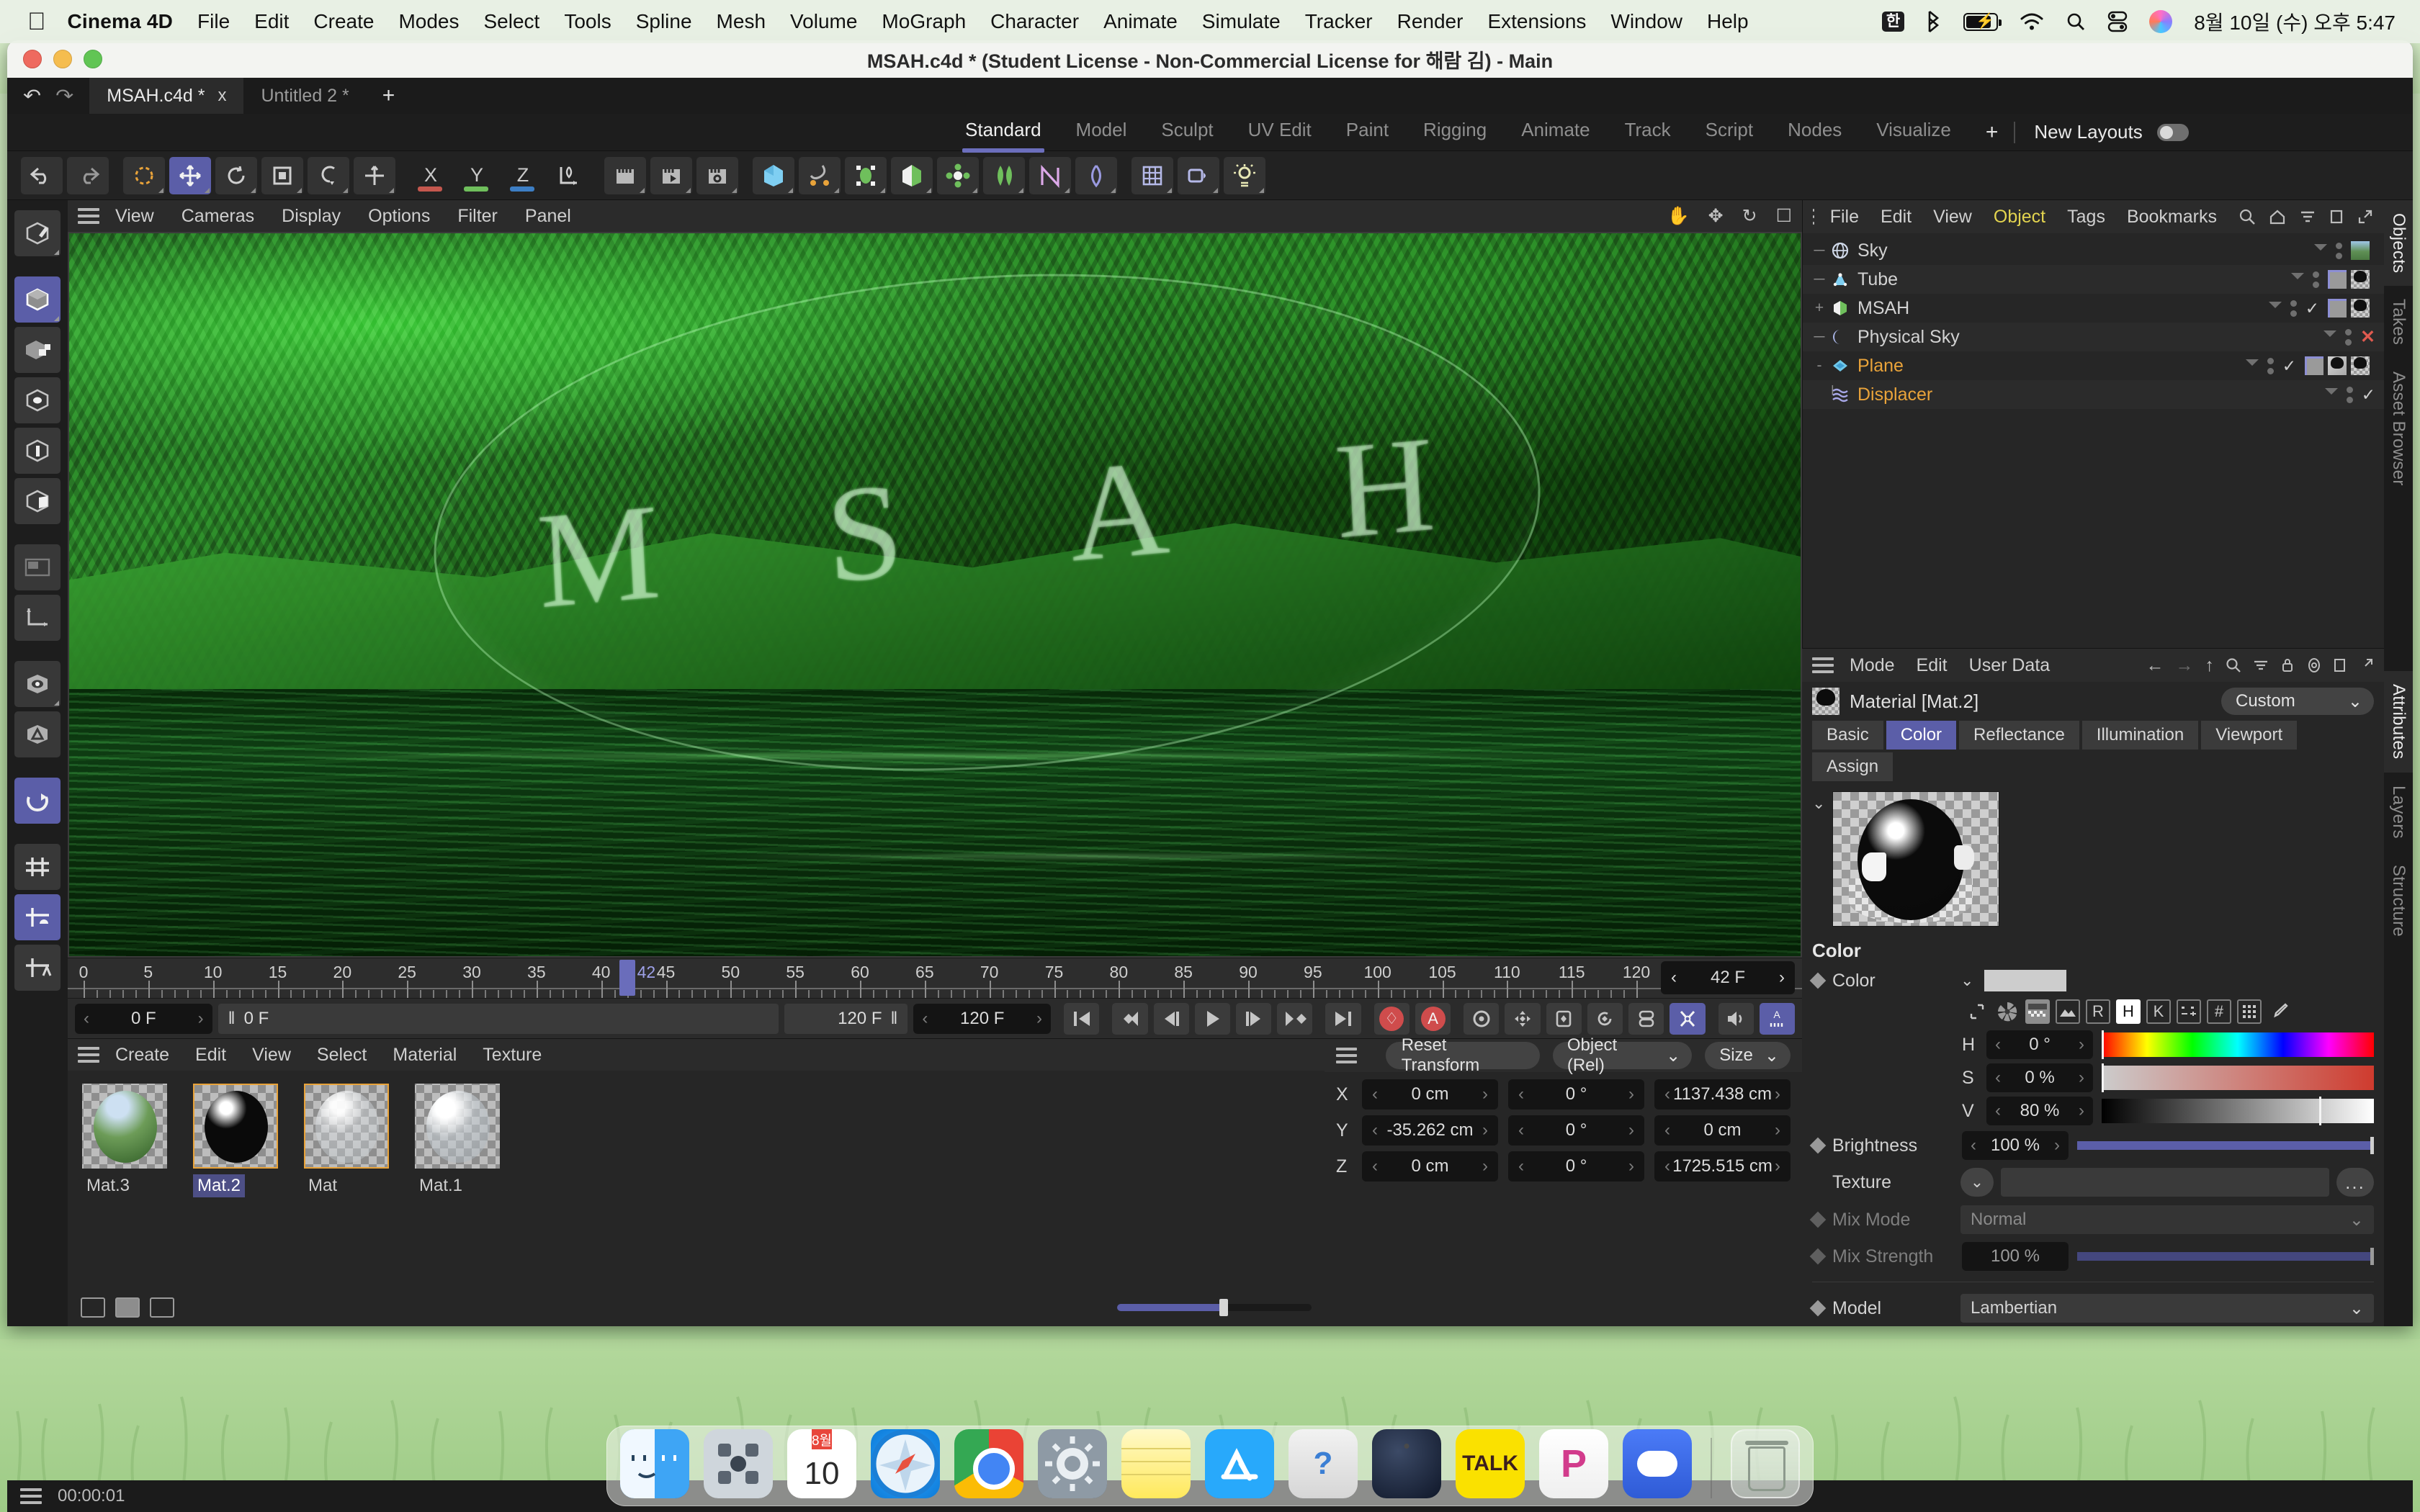  What do you see at coordinates (108, 1185) in the screenshot?
I see `material-label: Mat.3` at bounding box center [108, 1185].